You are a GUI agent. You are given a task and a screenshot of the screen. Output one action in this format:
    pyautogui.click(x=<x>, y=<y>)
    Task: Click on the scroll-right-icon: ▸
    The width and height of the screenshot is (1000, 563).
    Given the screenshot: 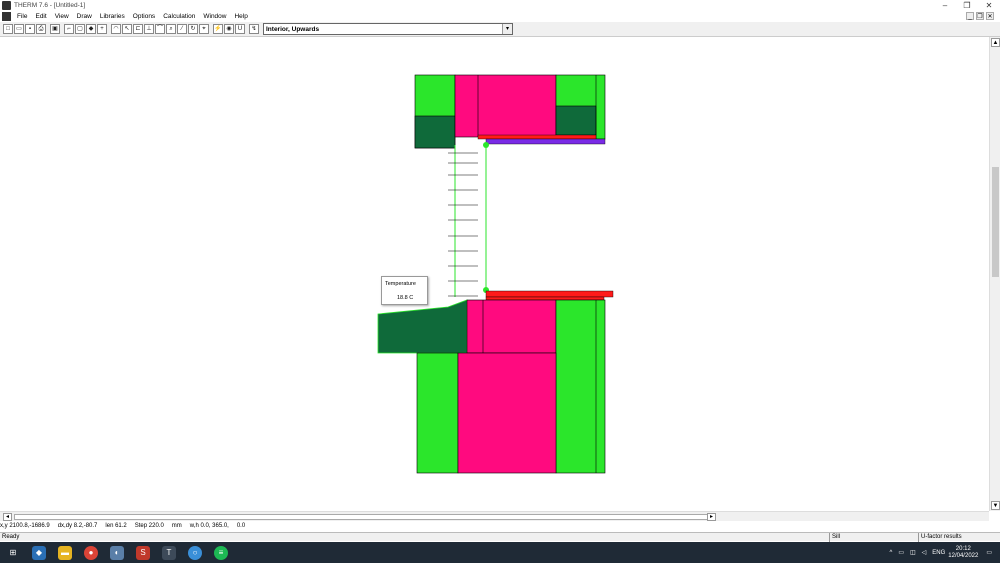 What is the action you would take?
    pyautogui.click(x=711, y=517)
    